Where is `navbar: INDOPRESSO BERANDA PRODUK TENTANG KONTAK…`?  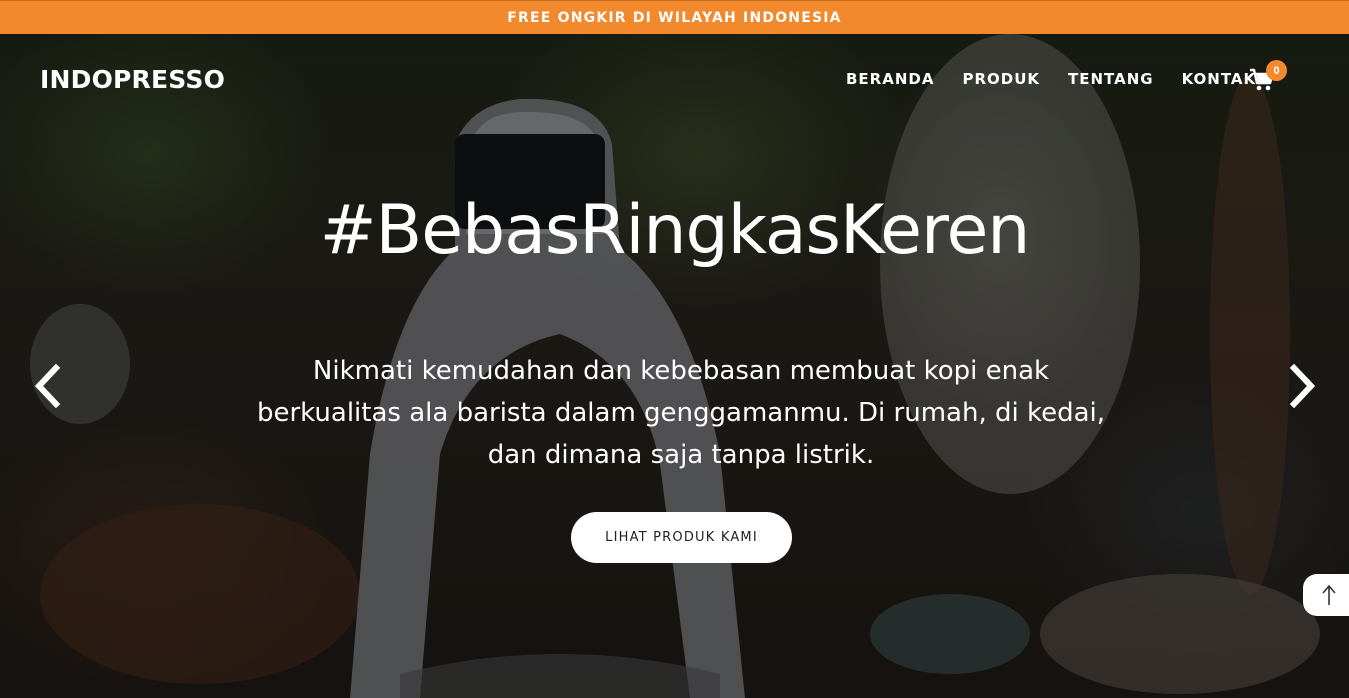 navbar: INDOPRESSO BERANDA PRODUK TENTANG KONTAK… is located at coordinates (674, 79).